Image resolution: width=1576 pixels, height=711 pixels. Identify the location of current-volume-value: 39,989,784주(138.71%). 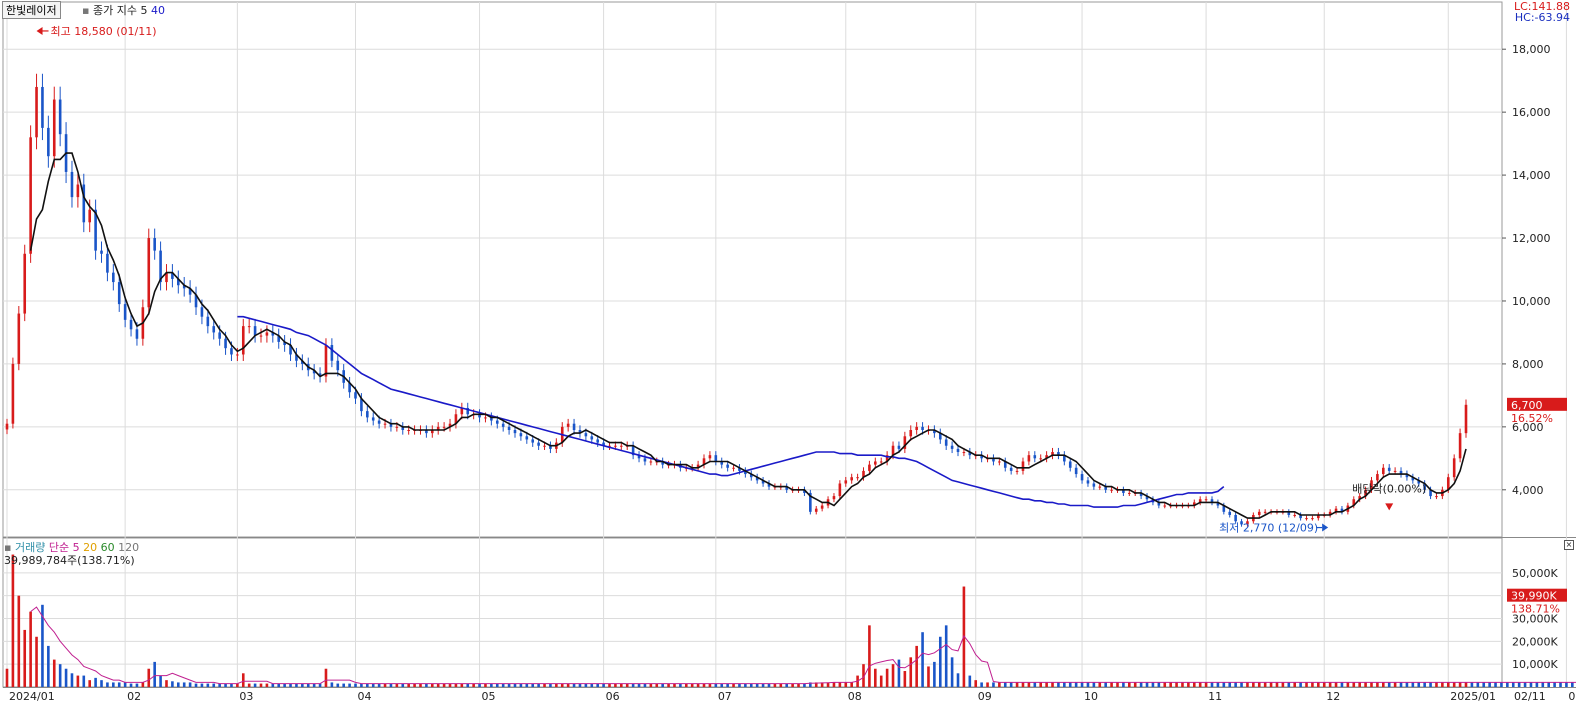
(69, 560).